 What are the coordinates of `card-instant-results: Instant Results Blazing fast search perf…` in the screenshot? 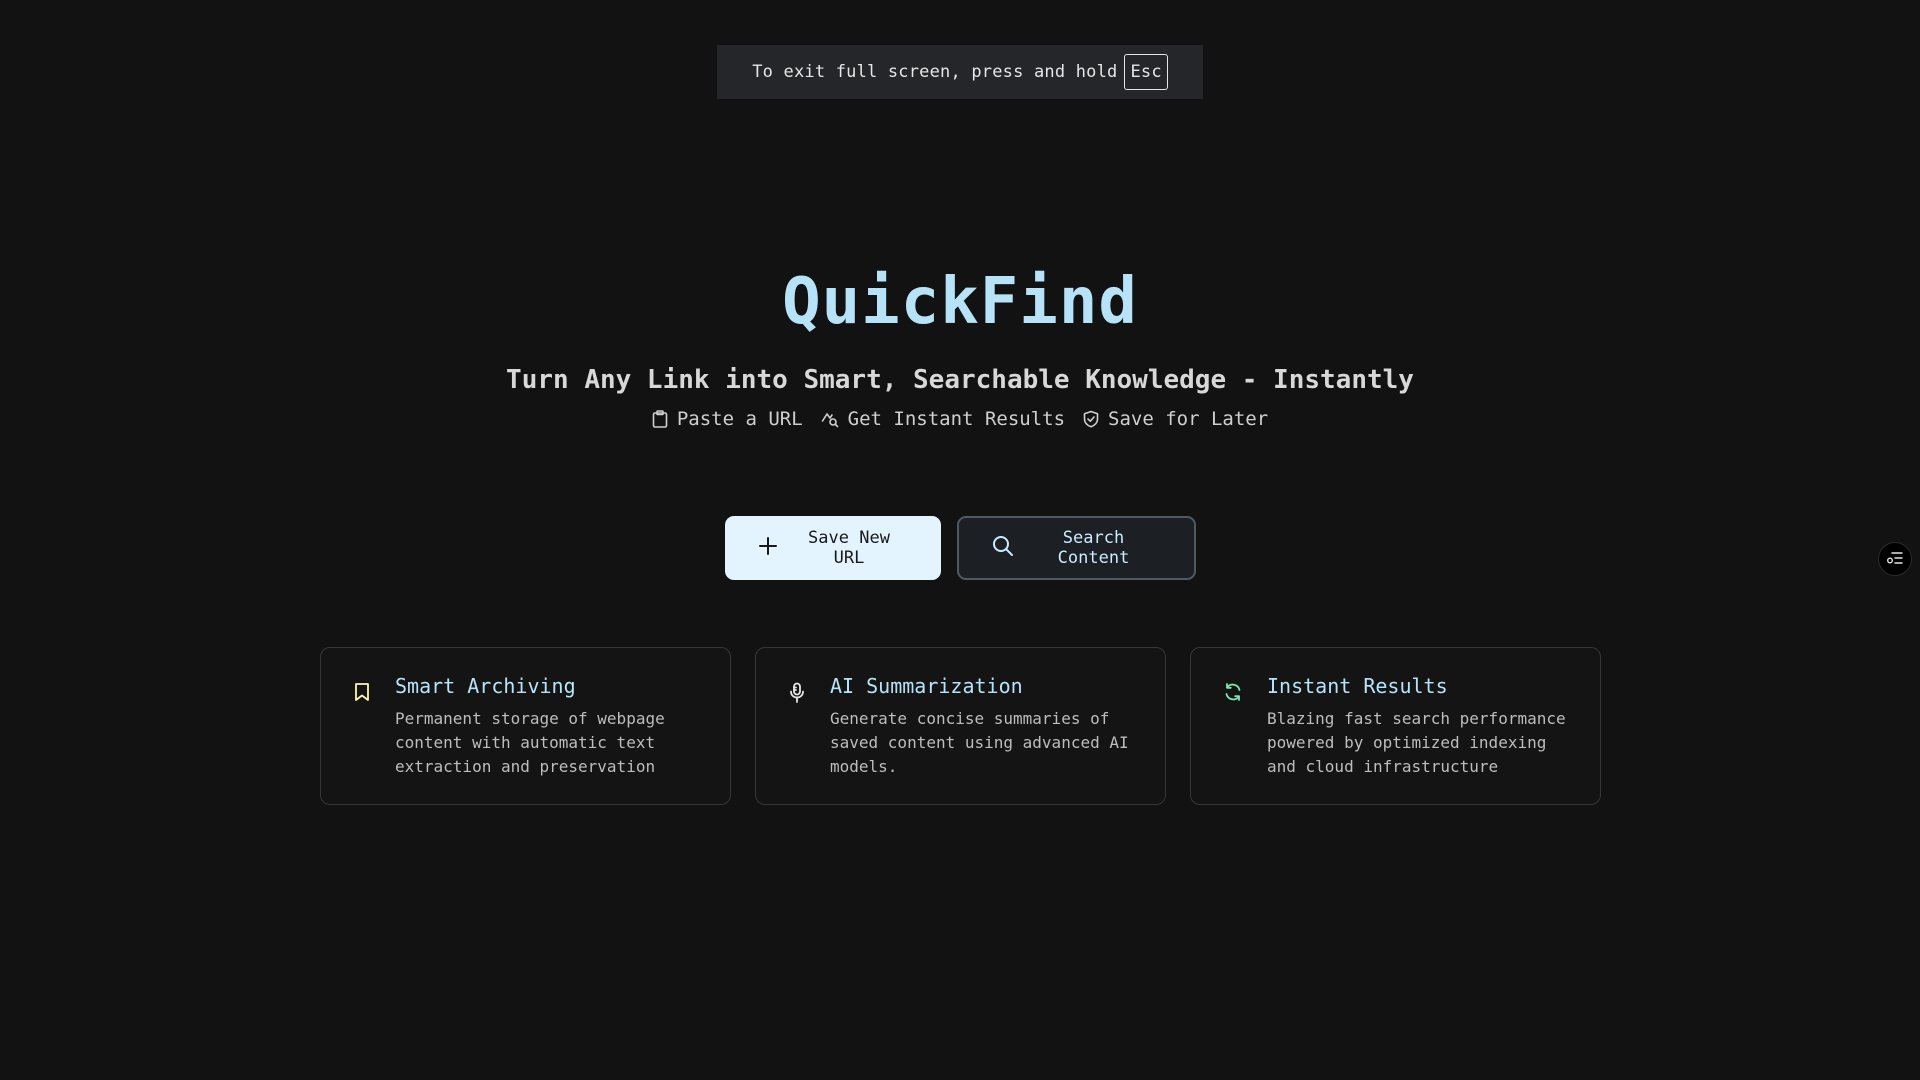 It's located at (1395, 726).